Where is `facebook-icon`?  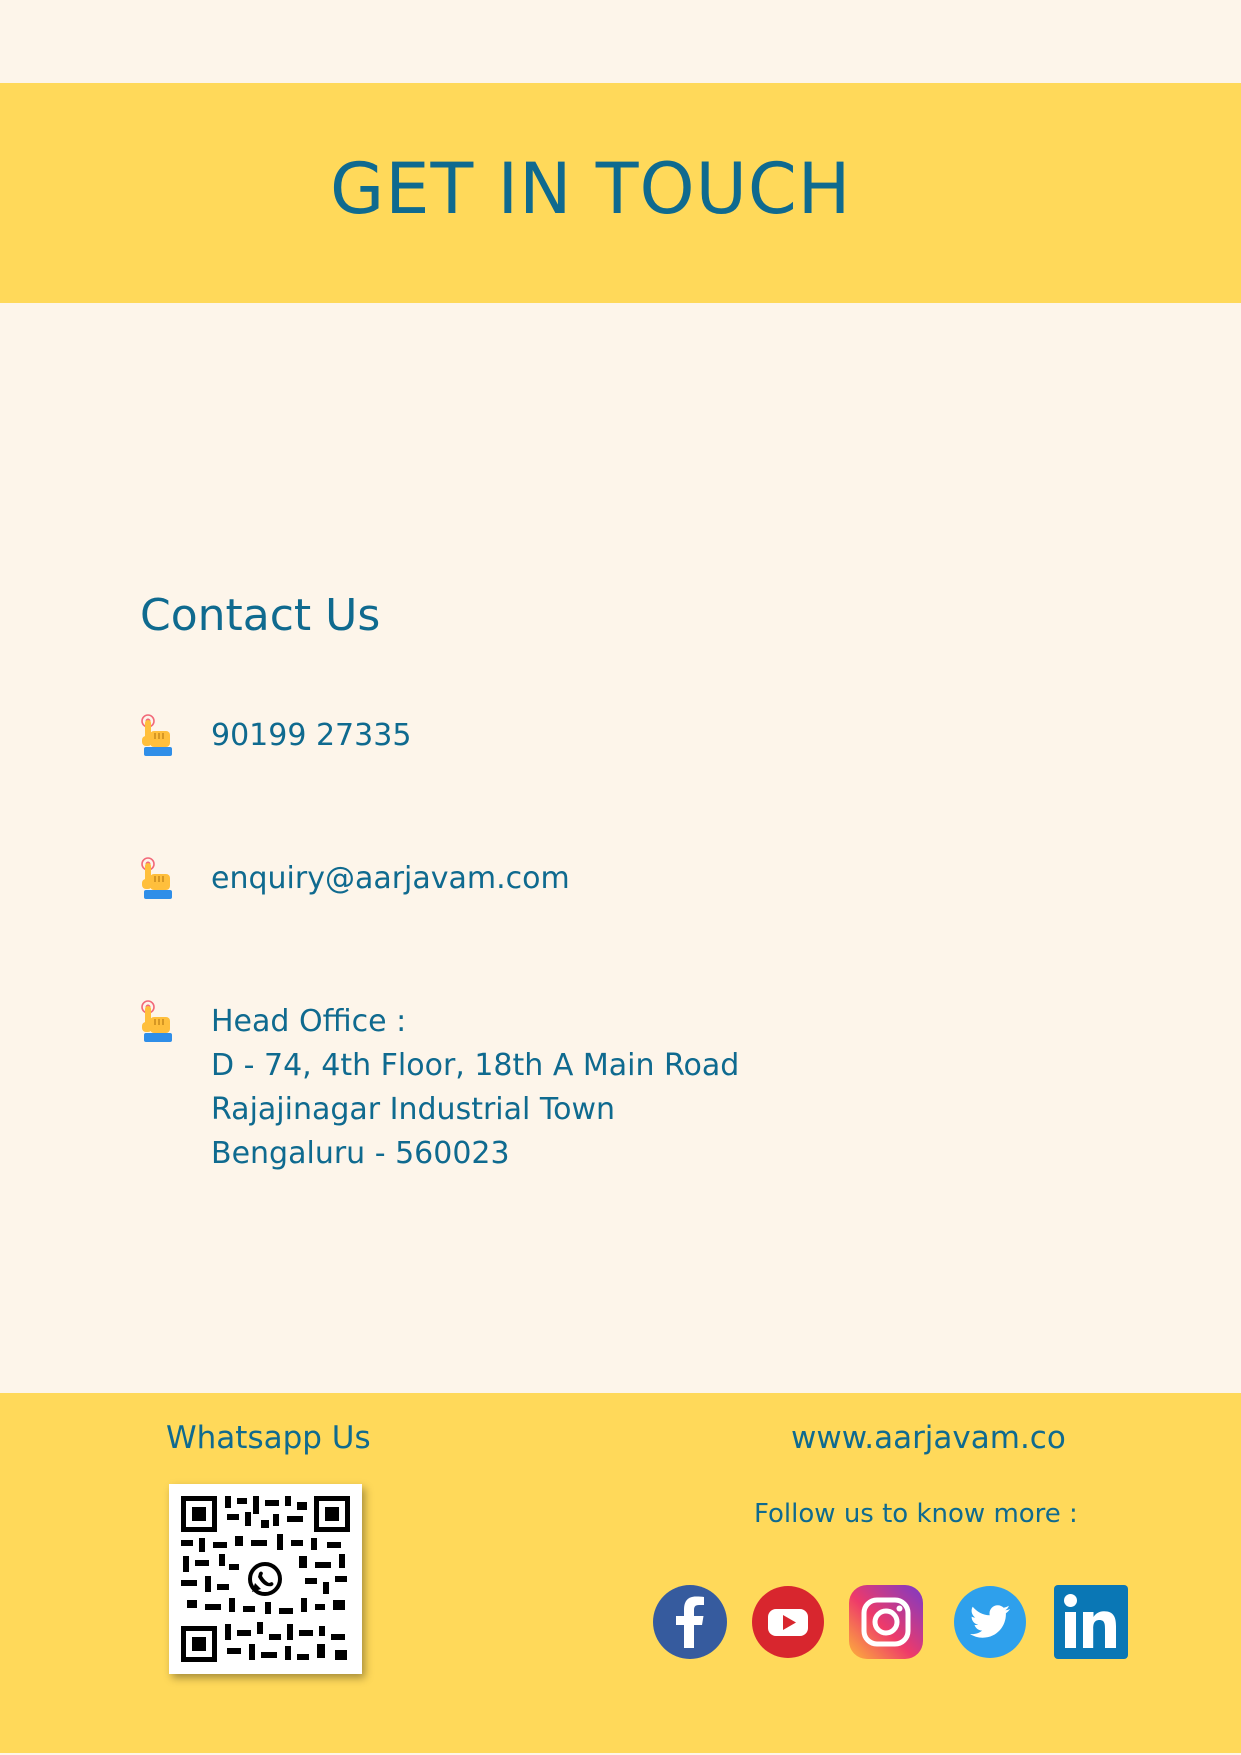
facebook-icon is located at coordinates (690, 1622).